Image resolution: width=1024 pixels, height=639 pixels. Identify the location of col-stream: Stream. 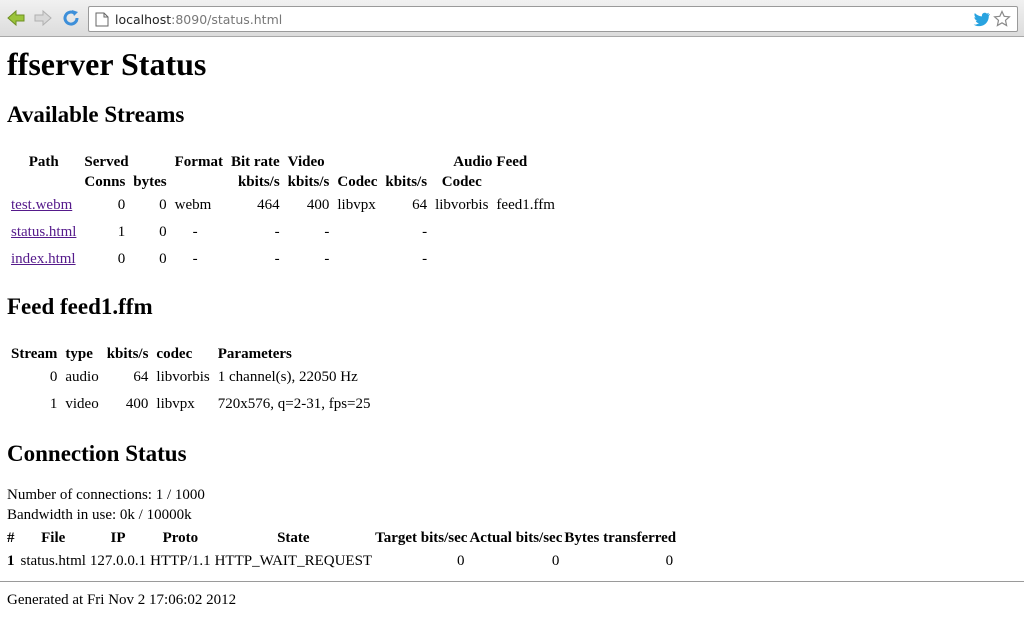
(34, 354).